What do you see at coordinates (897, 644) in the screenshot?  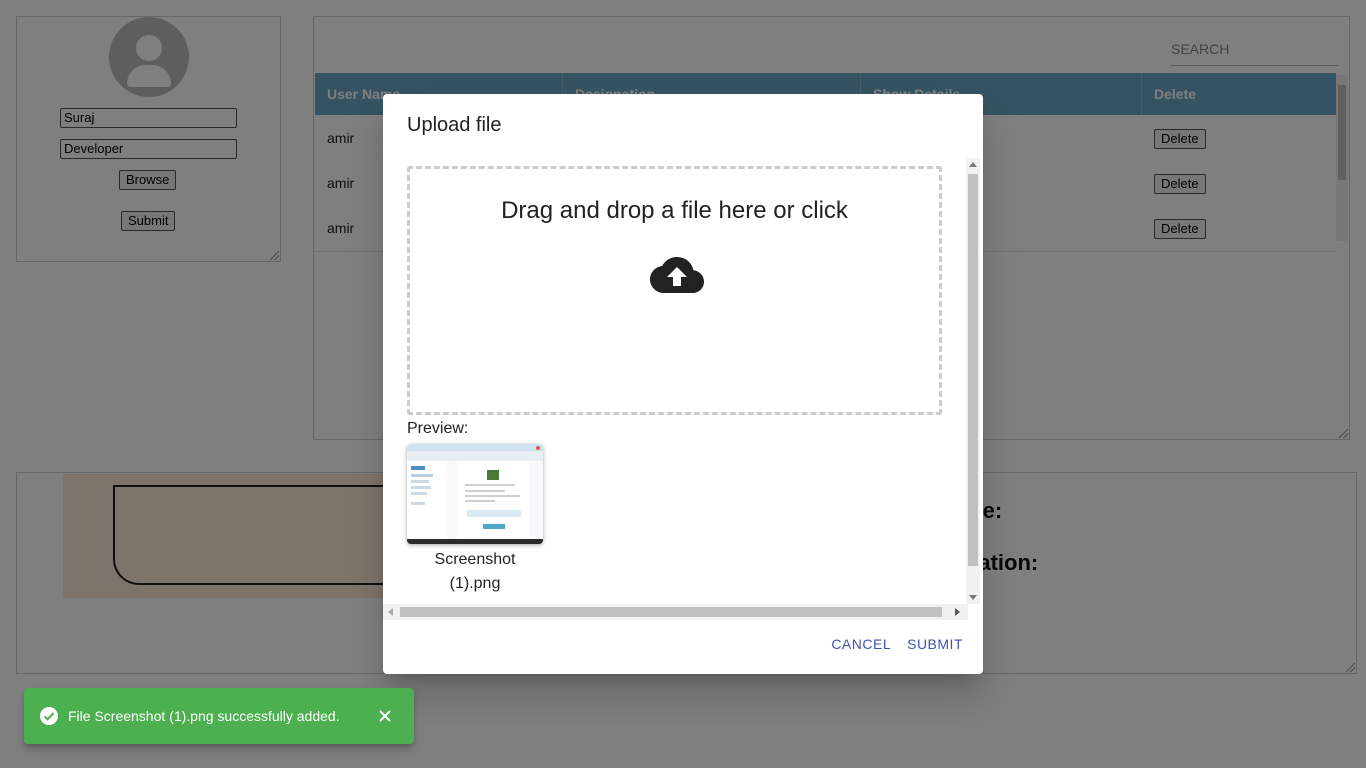 I see `dialog-actions: CANCEL SUBMIT` at bounding box center [897, 644].